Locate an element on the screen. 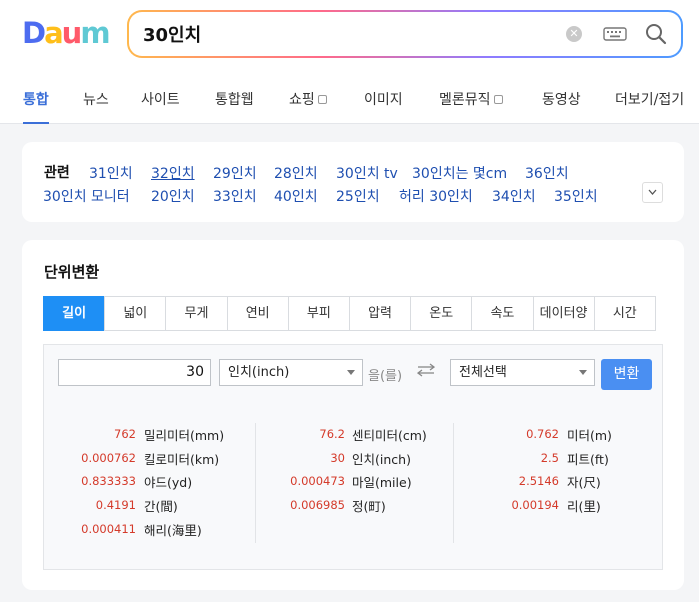 The height and width of the screenshot is (602, 699). nav-tabs: 통합 뉴스 사이트 통합웹 쇼핑 이미지 멜론뮤직 동영상 더보기/접기 is located at coordinates (349, 101).